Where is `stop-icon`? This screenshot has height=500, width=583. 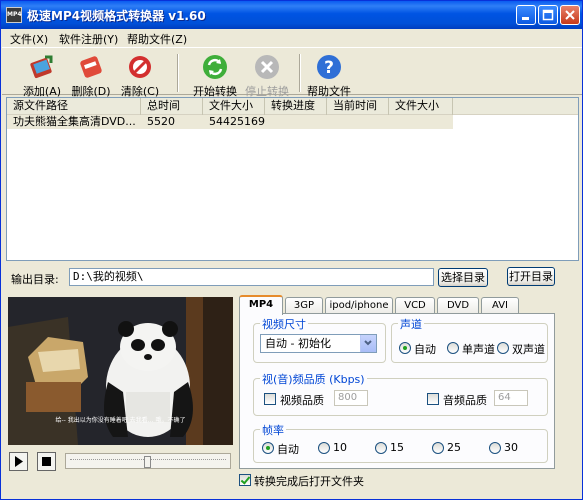 stop-icon is located at coordinates (267, 67).